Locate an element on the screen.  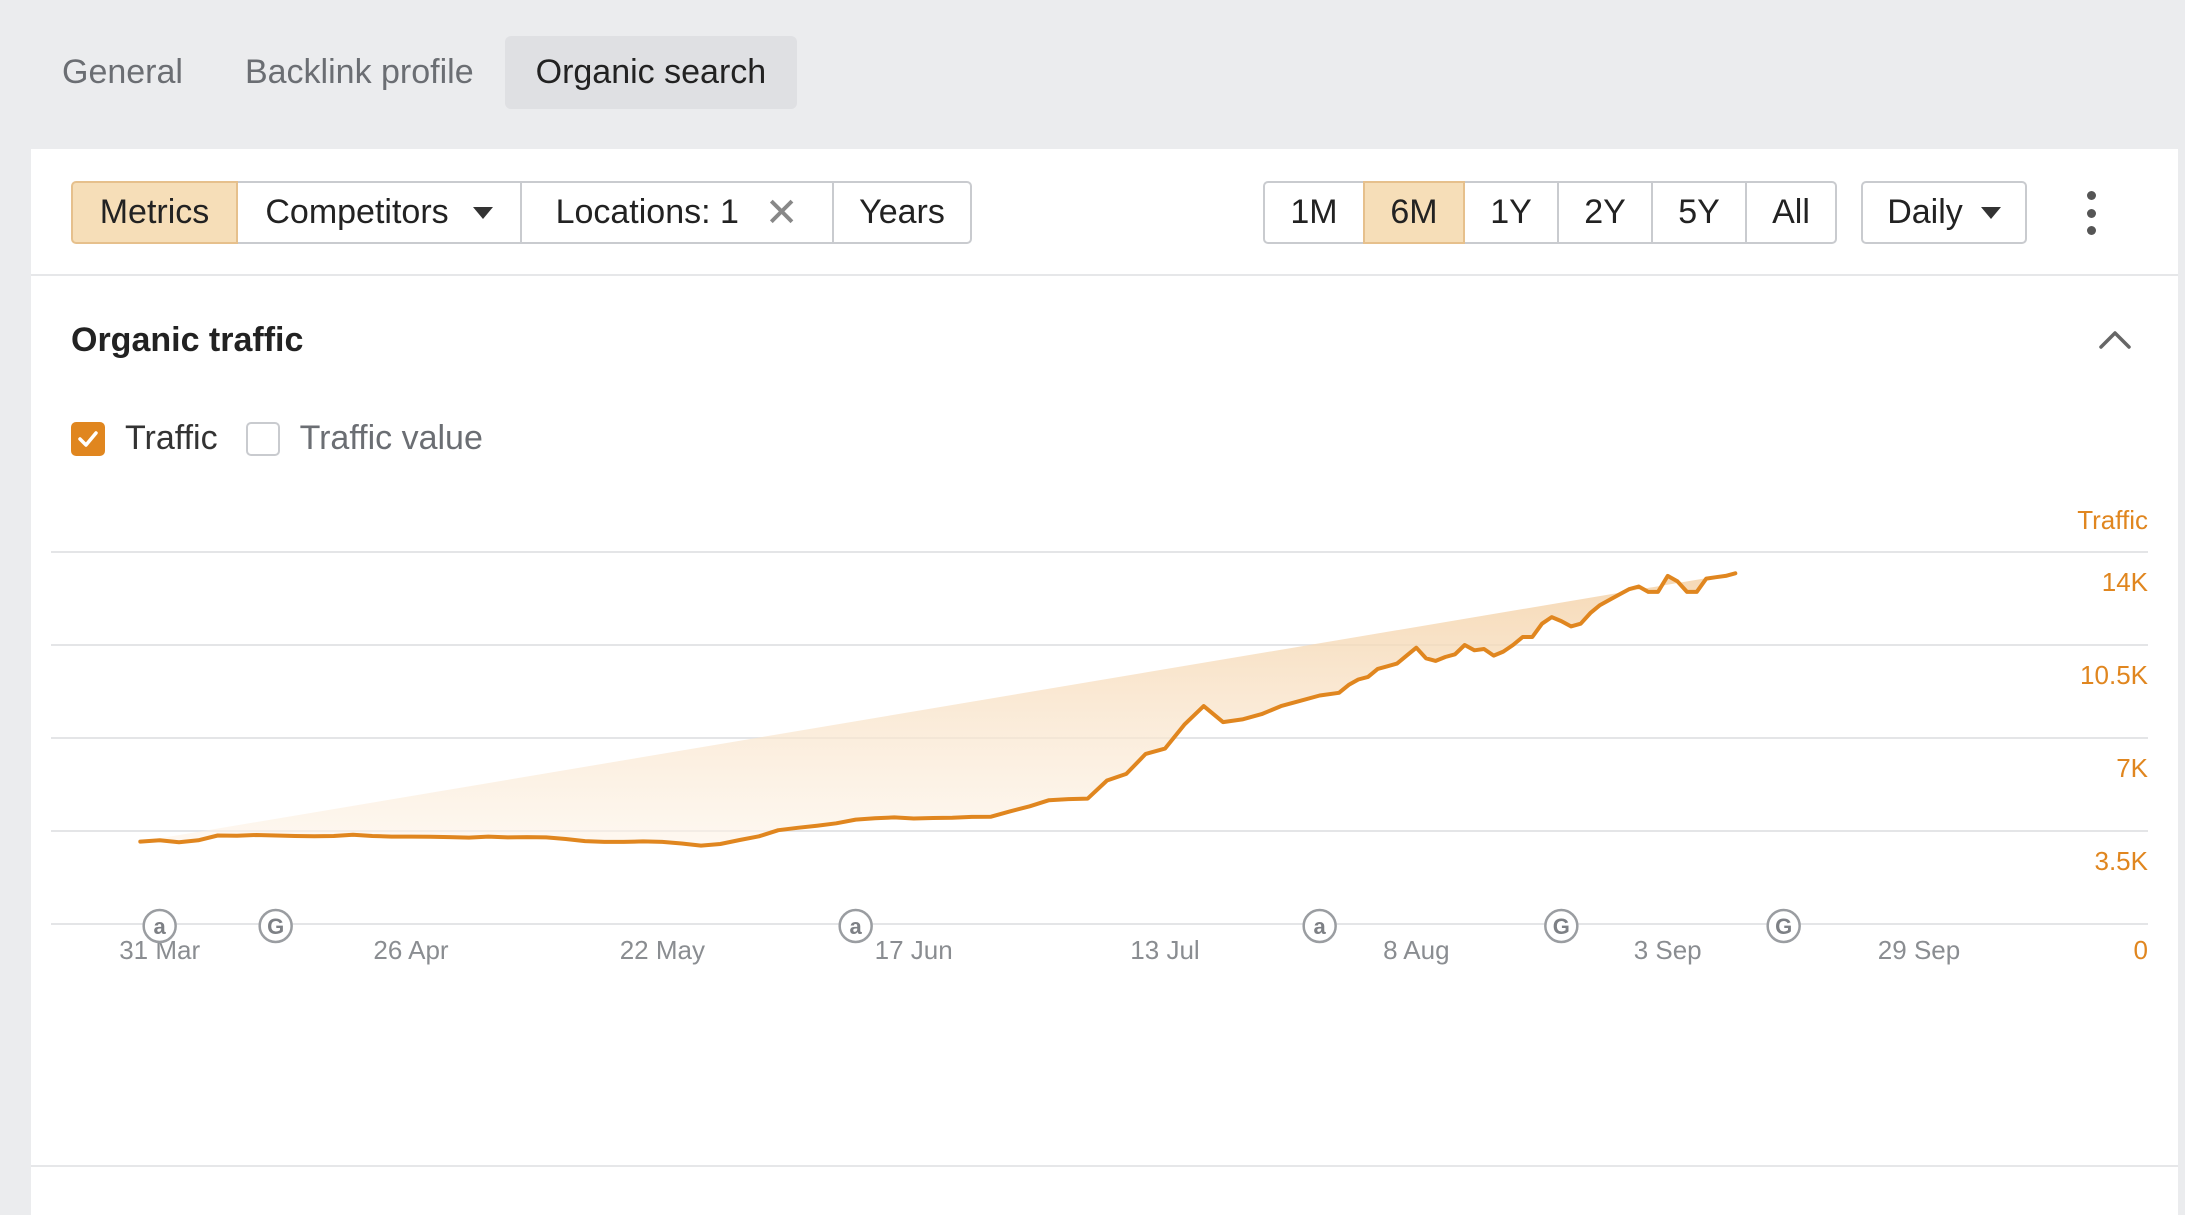
view-filter-group: Metrics Competitors Locations: 1 ✕ Years is located at coordinates (521, 212).